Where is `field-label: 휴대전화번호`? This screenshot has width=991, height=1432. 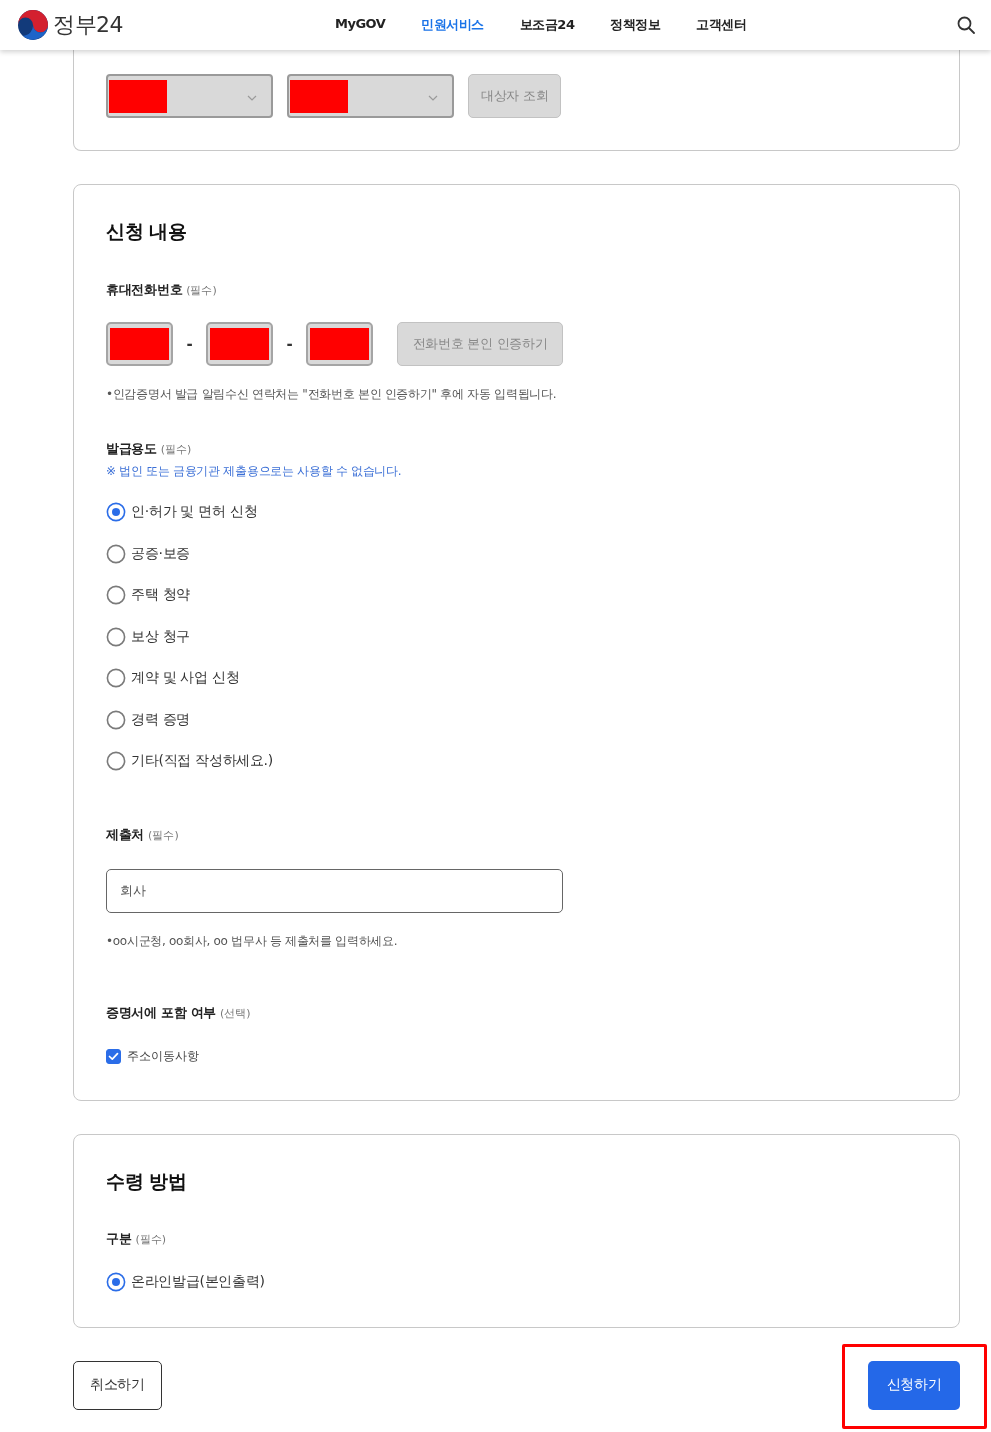
field-label: 휴대전화번호 is located at coordinates (144, 289).